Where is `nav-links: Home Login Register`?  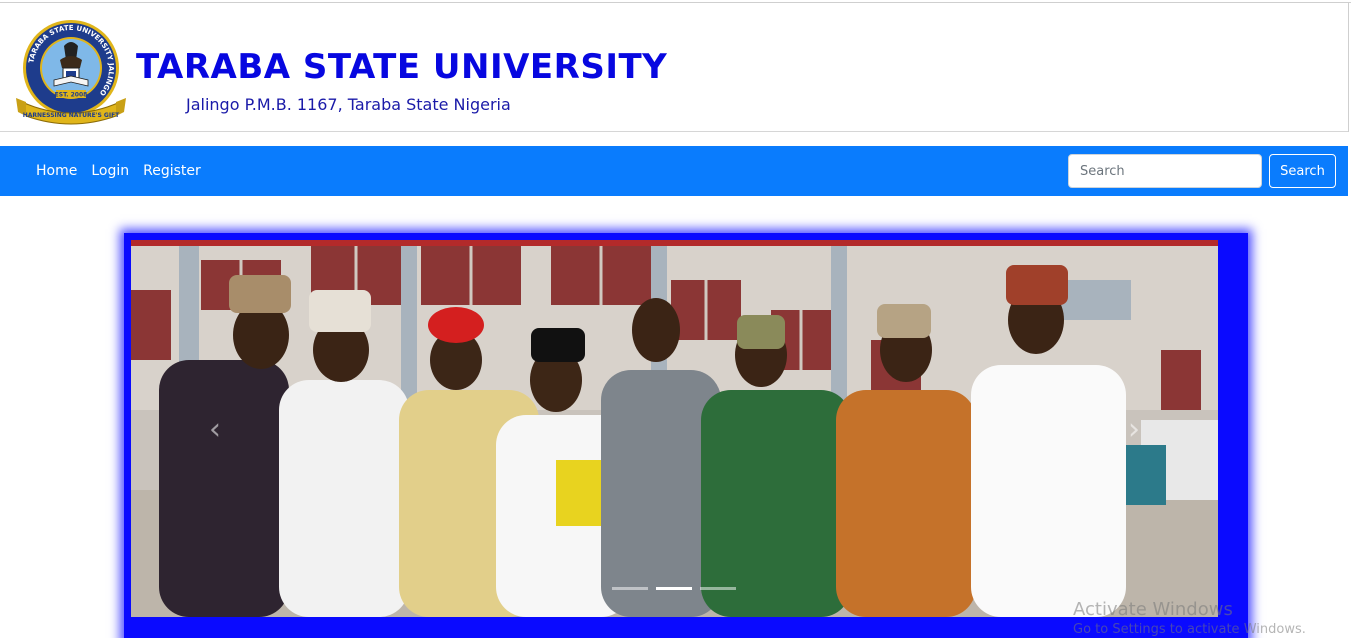
nav-links: Home Login Register is located at coordinates (125, 171).